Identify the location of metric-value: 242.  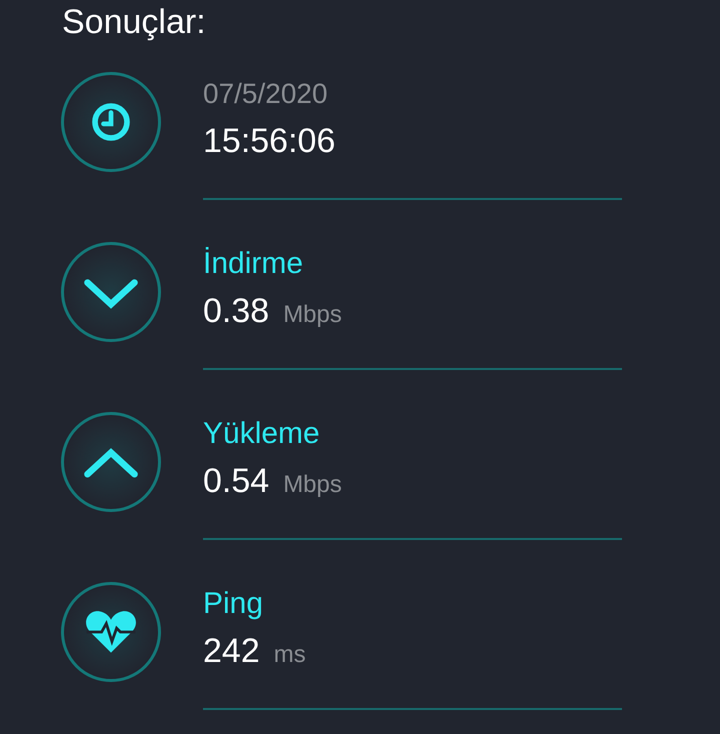
(231, 651).